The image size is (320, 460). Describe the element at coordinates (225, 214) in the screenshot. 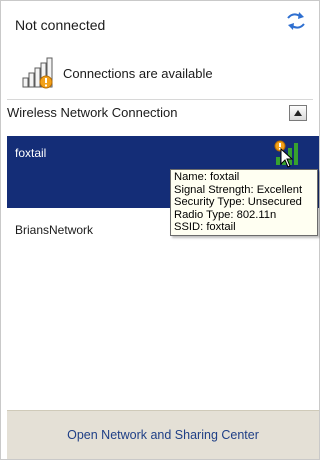

I see `tooltip-radio-type: Radio Type: 802.11n` at that location.